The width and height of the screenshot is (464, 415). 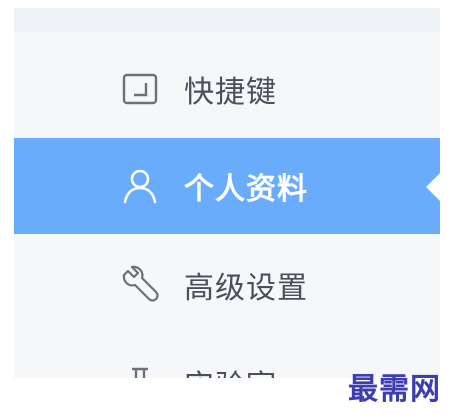 What do you see at coordinates (246, 288) in the screenshot?
I see `menu-item-label: 高级设置` at bounding box center [246, 288].